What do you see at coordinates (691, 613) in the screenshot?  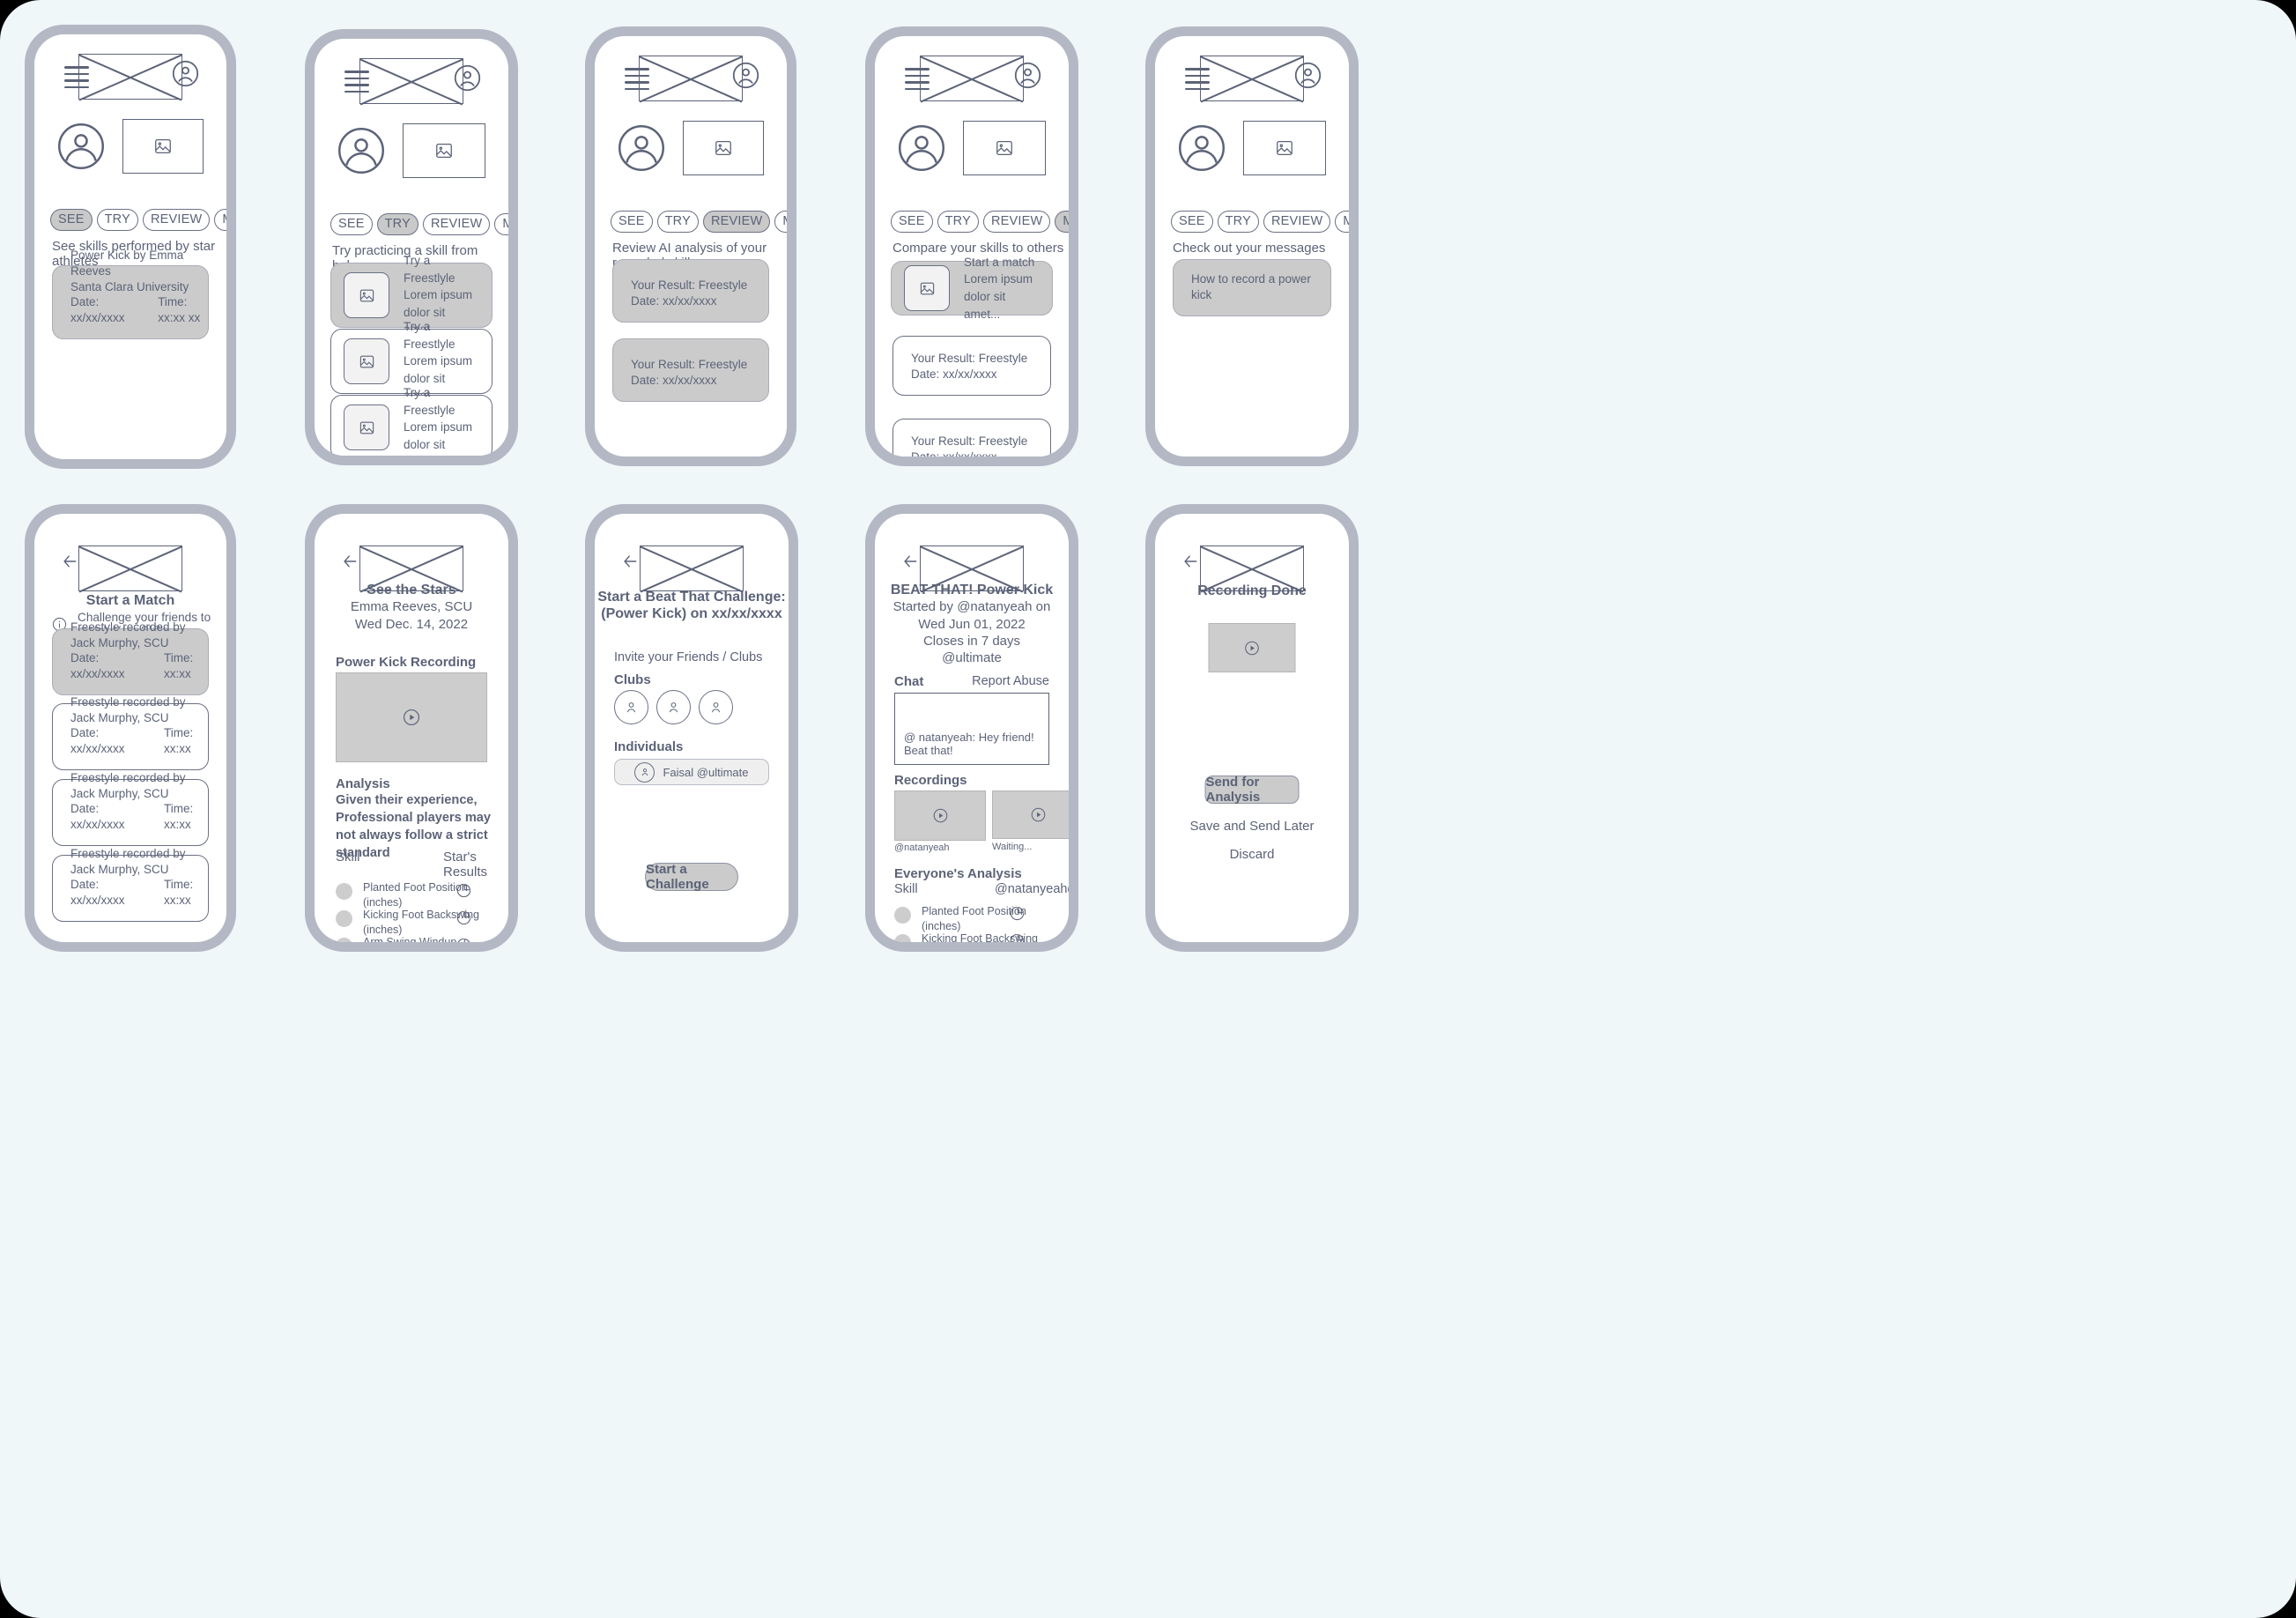 I see `page-title-line2: (Power Kick) on xx/xx/xxxx` at bounding box center [691, 613].